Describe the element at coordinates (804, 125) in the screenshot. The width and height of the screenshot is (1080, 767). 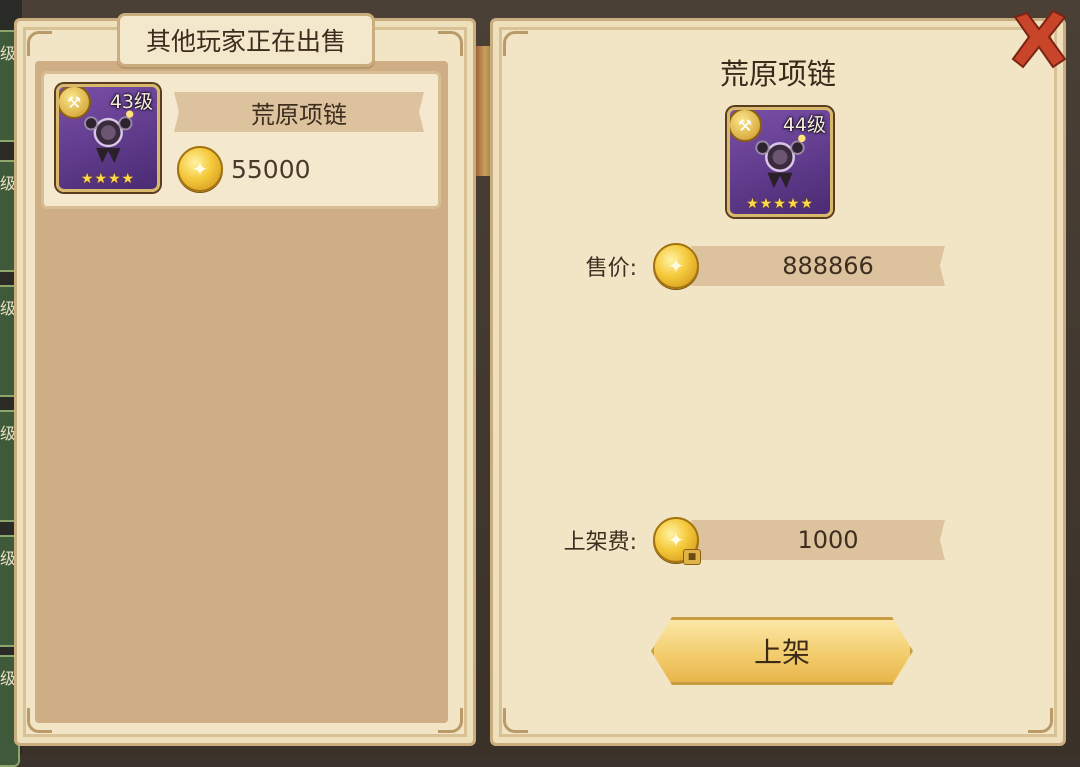
I see `item-level: 44级` at that location.